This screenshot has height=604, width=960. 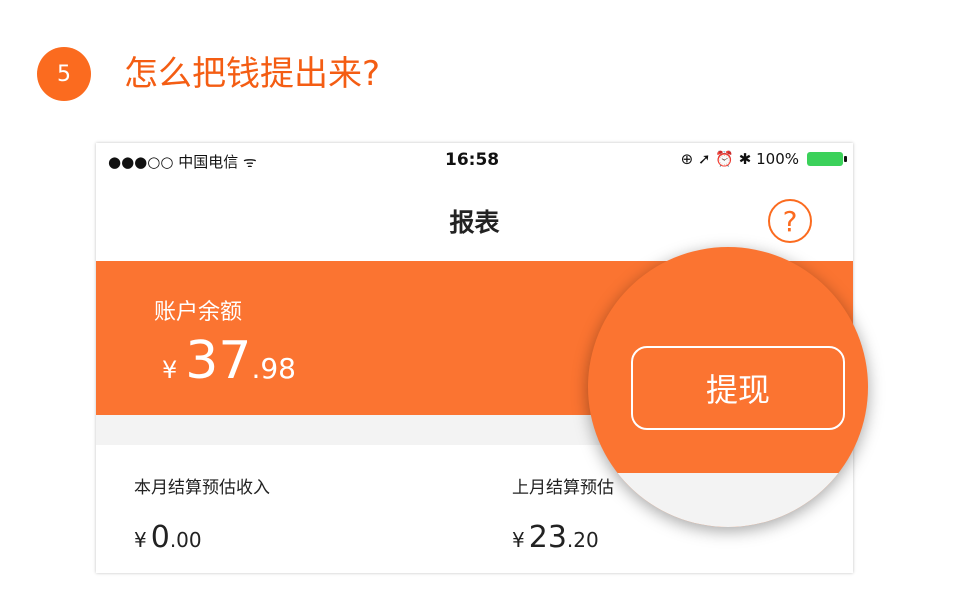 I want to click on balance-decimal: .98, so click(x=273, y=368).